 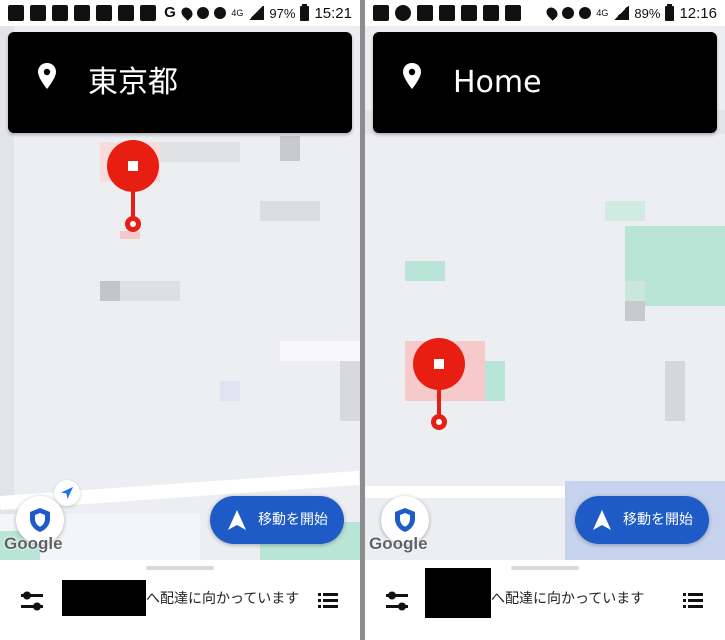 What do you see at coordinates (333, 13) in the screenshot?
I see `clock: 15:21` at bounding box center [333, 13].